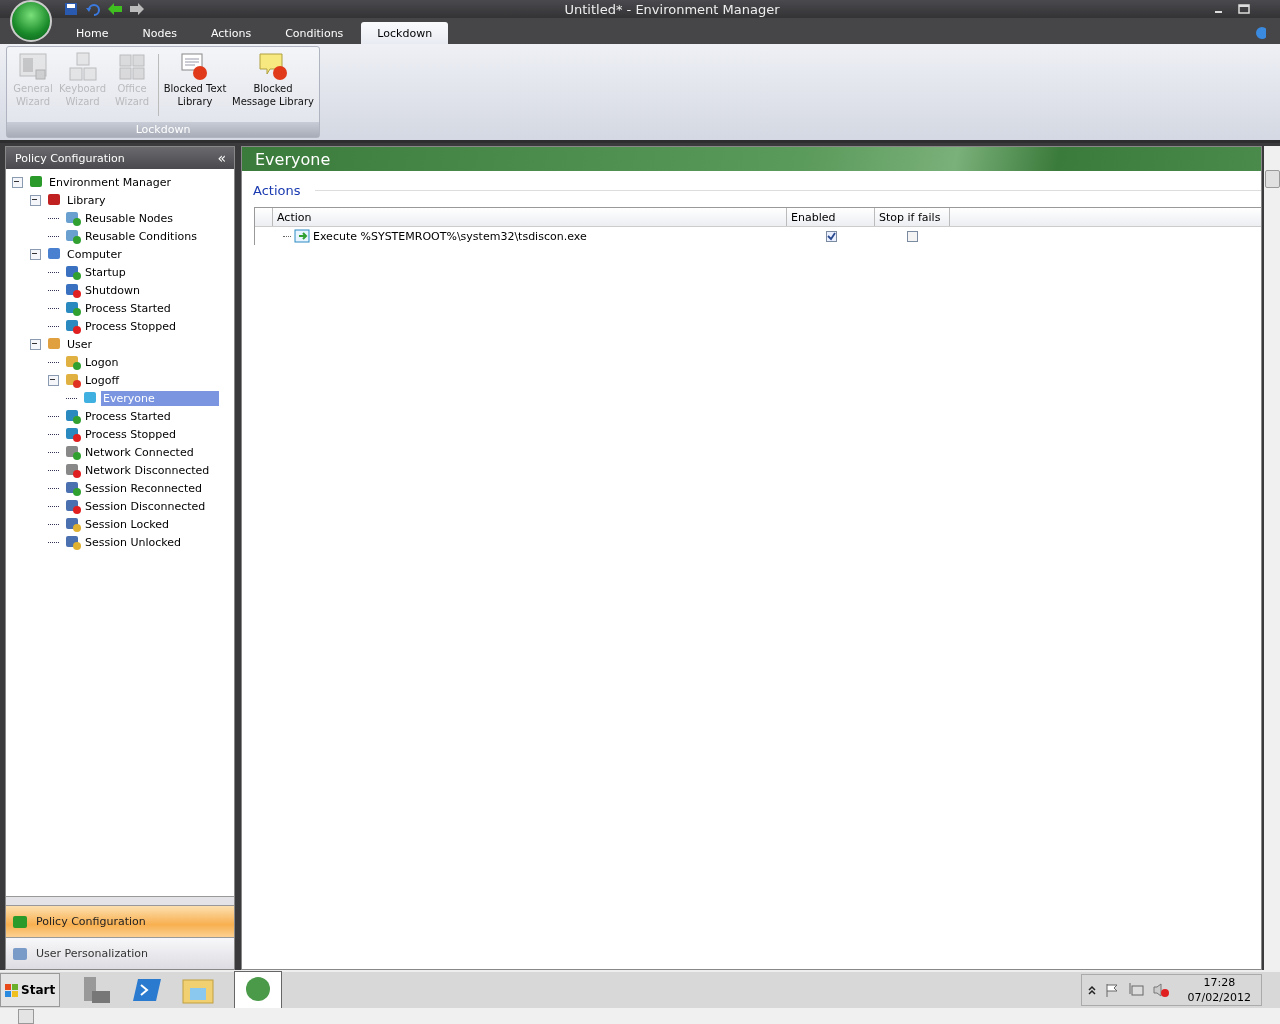 This screenshot has width=1280, height=1024. I want to click on content-title: Everyone, so click(293, 159).